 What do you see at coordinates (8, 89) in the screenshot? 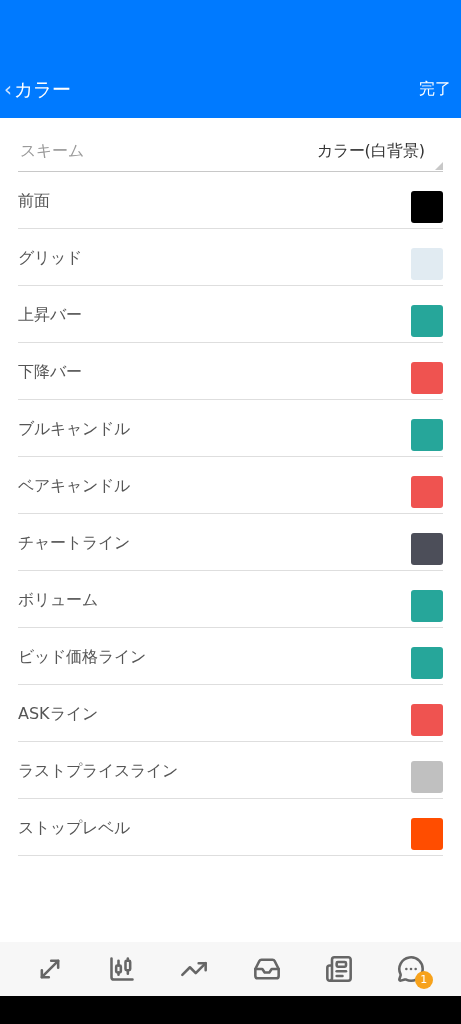
I see `back-icon: ‹` at bounding box center [8, 89].